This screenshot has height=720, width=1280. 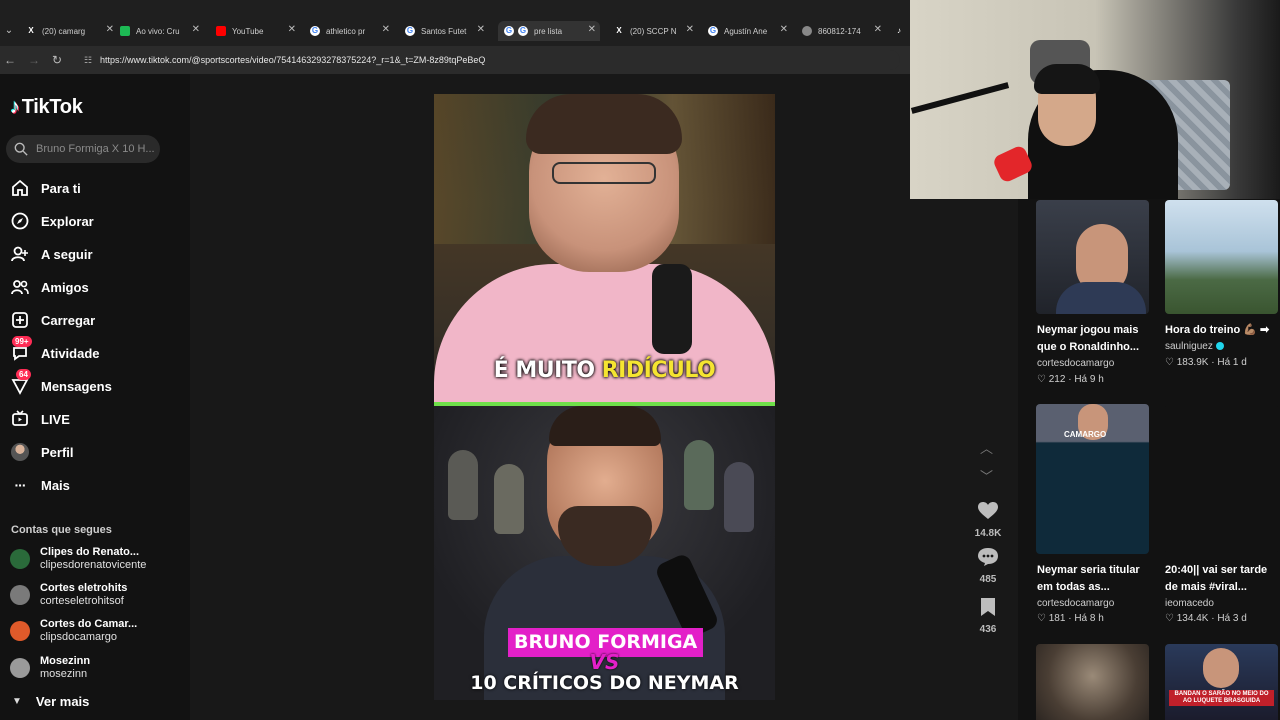 I want to click on save-button: 436, so click(x=988, y=616).